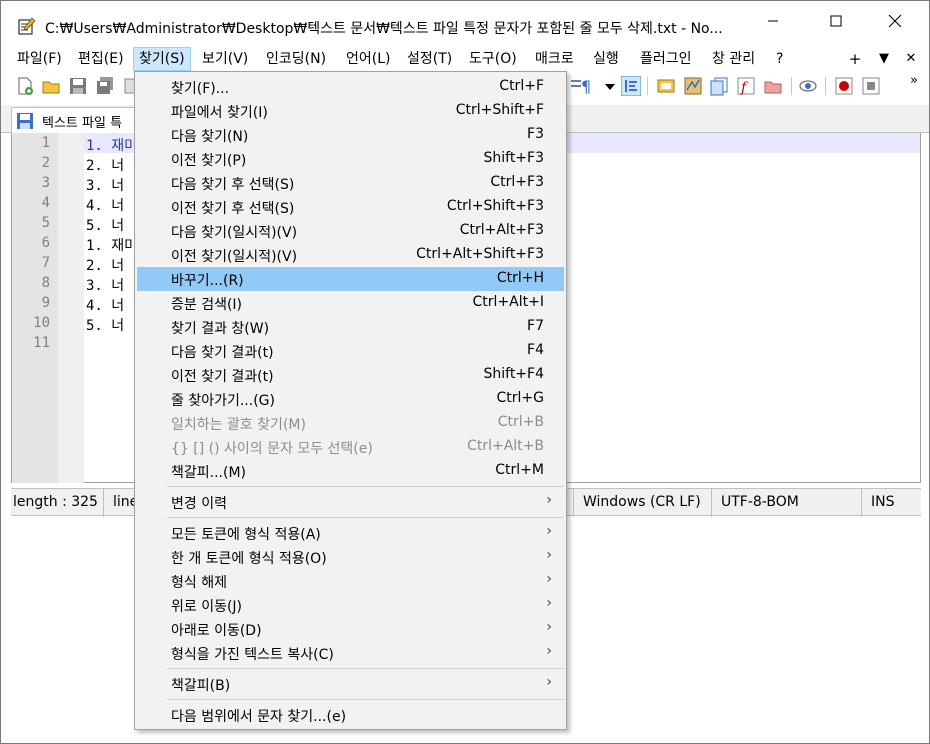 The width and height of the screenshot is (930, 744). What do you see at coordinates (246, 535) in the screenshot?
I see `menu-item-label: 모든 토큰에 형식 적용(A)` at bounding box center [246, 535].